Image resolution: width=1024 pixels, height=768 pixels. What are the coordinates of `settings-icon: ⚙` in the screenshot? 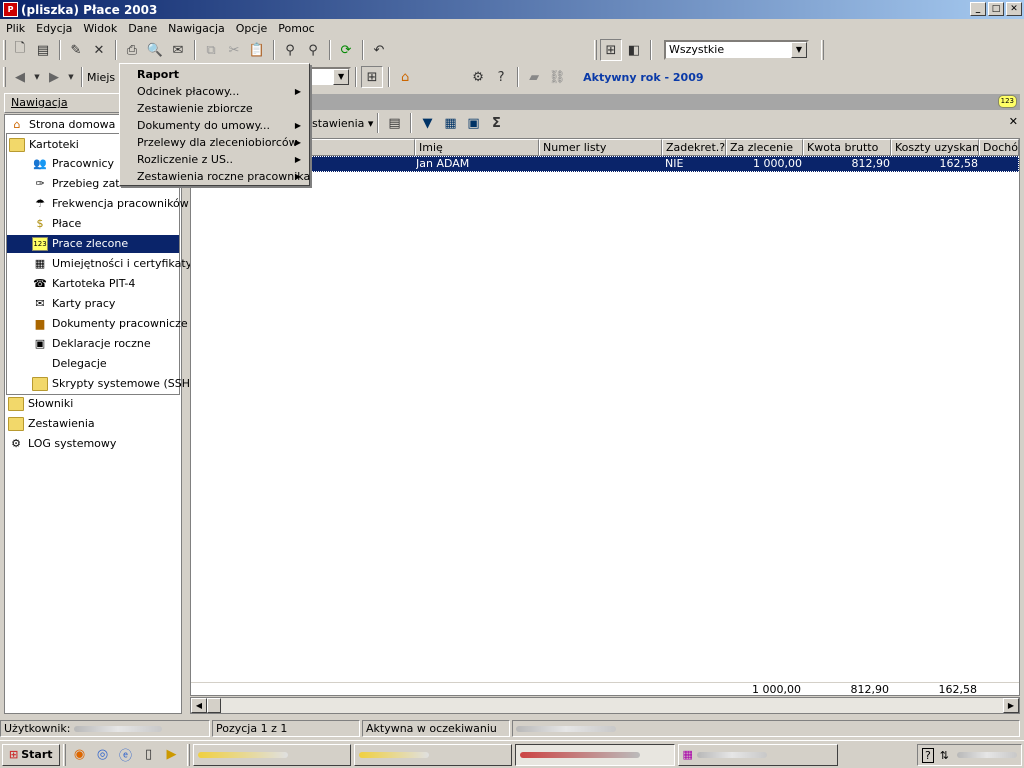 It's located at (478, 77).